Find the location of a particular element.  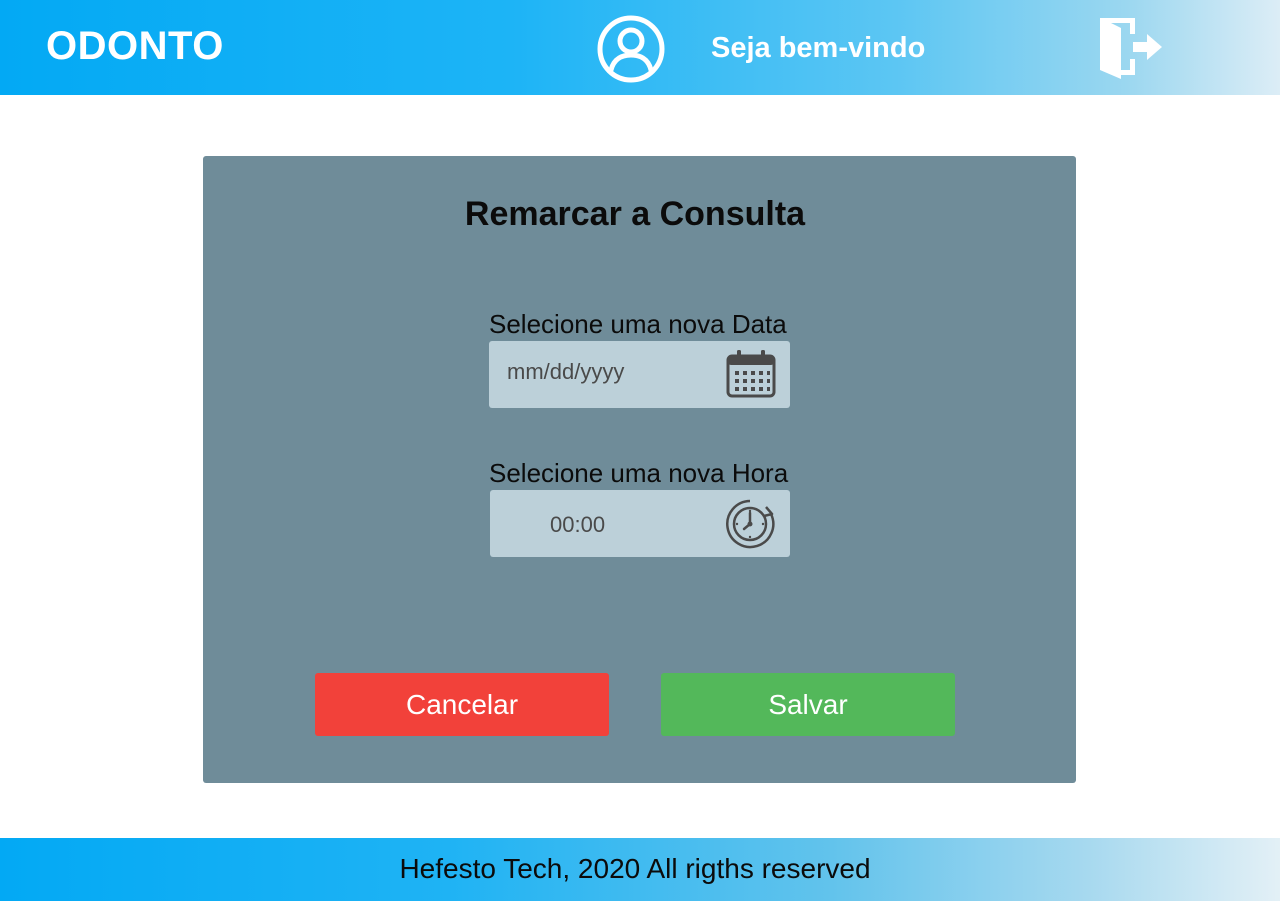

welcome-text: Seja bem-vindo is located at coordinates (818, 48).